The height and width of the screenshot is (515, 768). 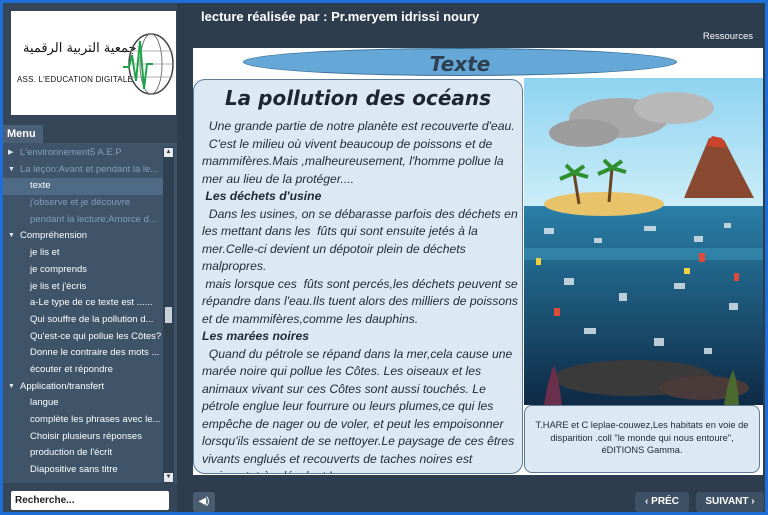 What do you see at coordinates (44, 403) in the screenshot?
I see `sidebar-item-label: langue` at bounding box center [44, 403].